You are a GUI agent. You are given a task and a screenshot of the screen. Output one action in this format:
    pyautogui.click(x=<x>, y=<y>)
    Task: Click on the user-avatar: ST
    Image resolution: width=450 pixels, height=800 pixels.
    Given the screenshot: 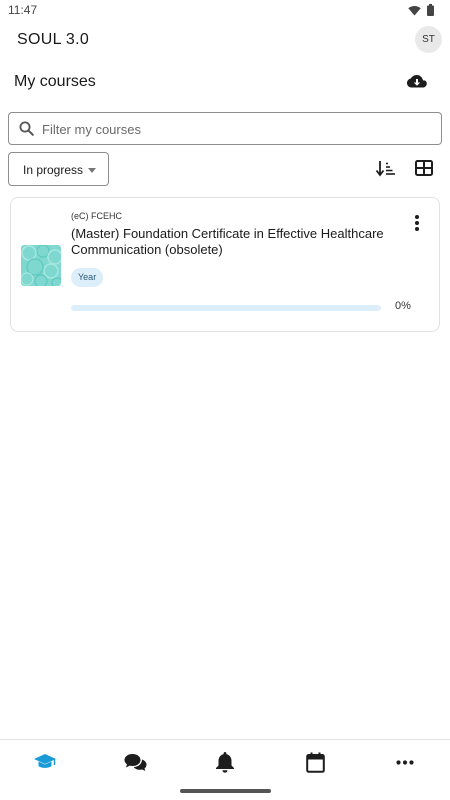 What is the action you would take?
    pyautogui.click(x=428, y=39)
    